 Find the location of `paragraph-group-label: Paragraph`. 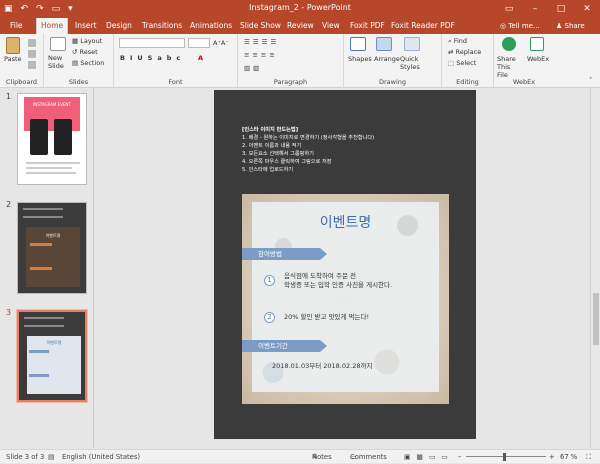

paragraph-group-label: Paragraph is located at coordinates (290, 82).